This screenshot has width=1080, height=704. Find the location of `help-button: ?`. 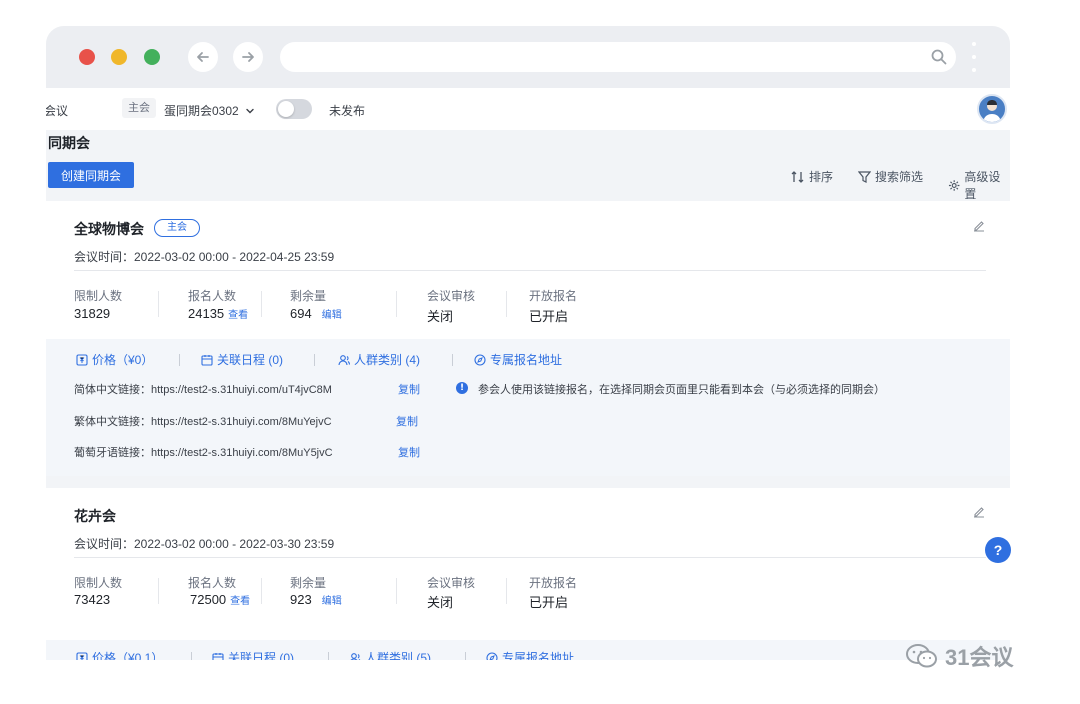

help-button: ? is located at coordinates (998, 550).